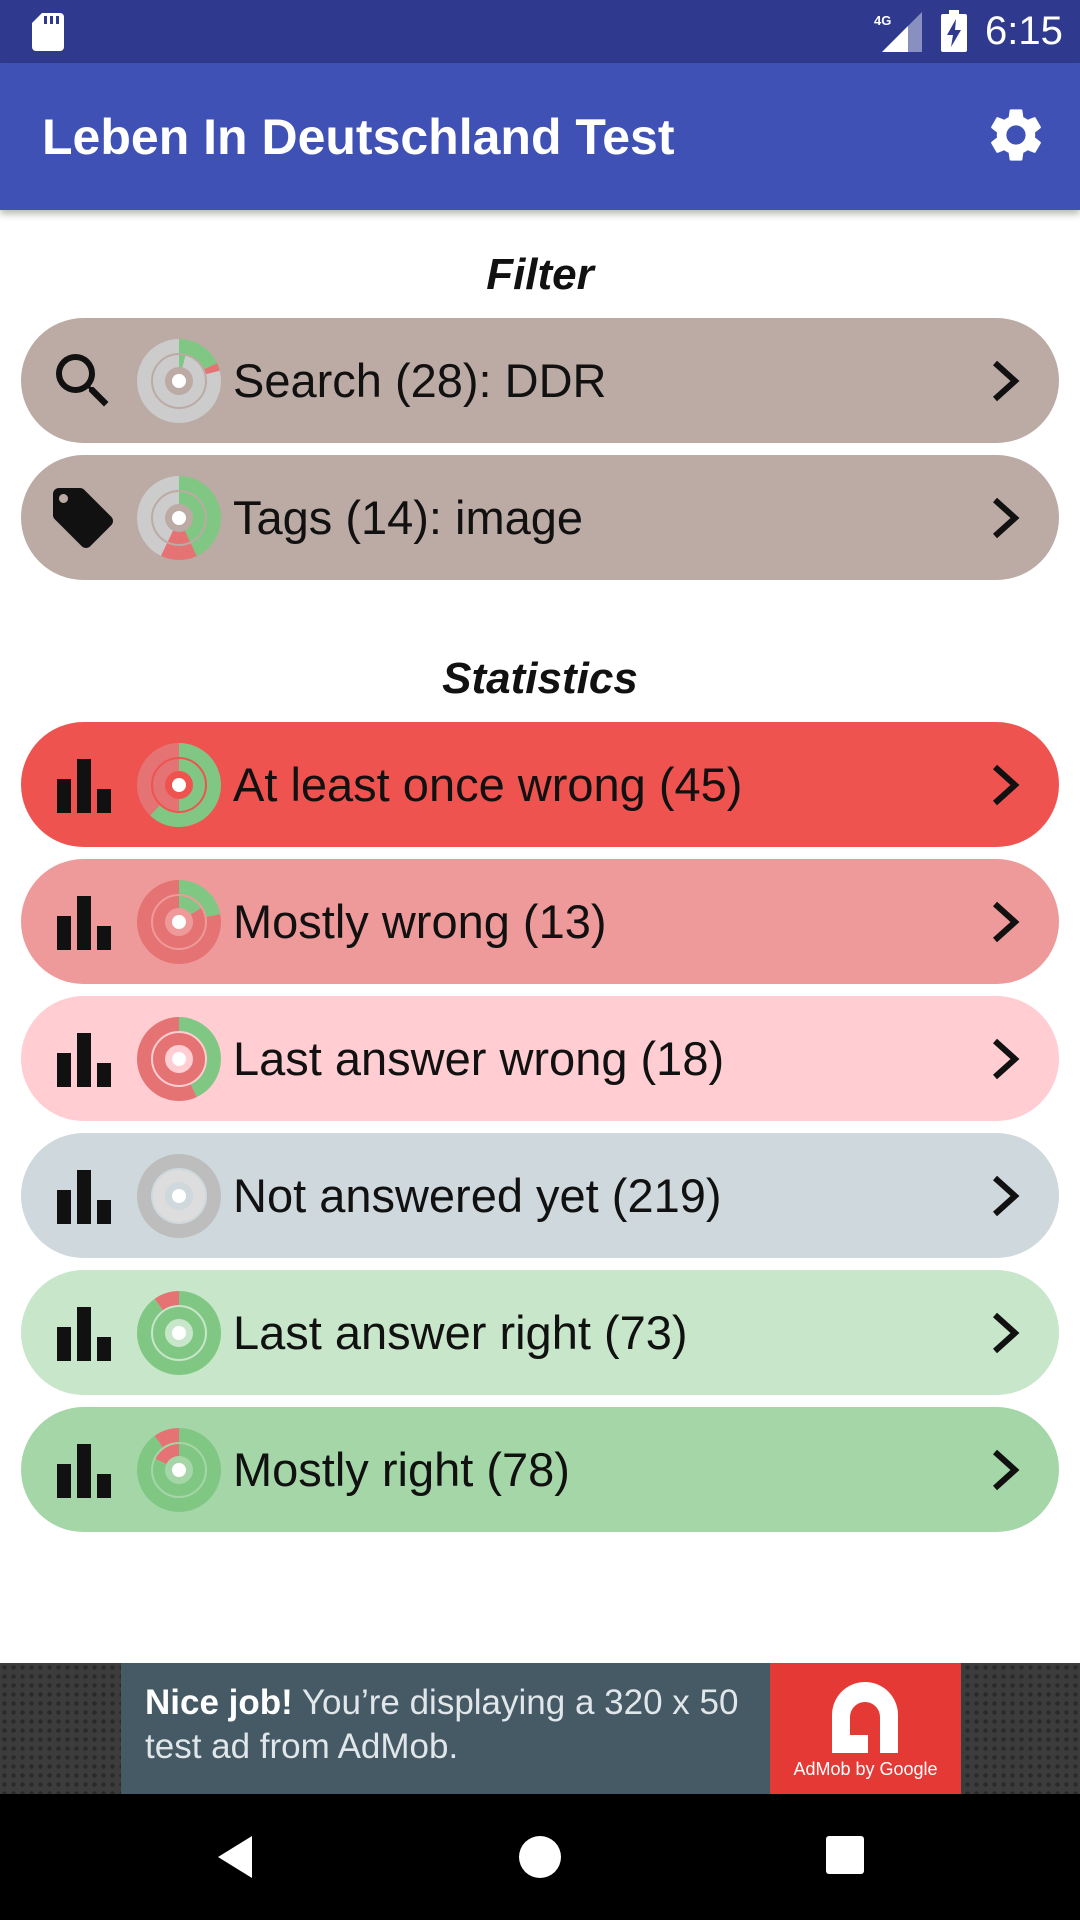 The width and height of the screenshot is (1080, 1920). I want to click on filter-item-label: Search (28): DDR, so click(420, 380).